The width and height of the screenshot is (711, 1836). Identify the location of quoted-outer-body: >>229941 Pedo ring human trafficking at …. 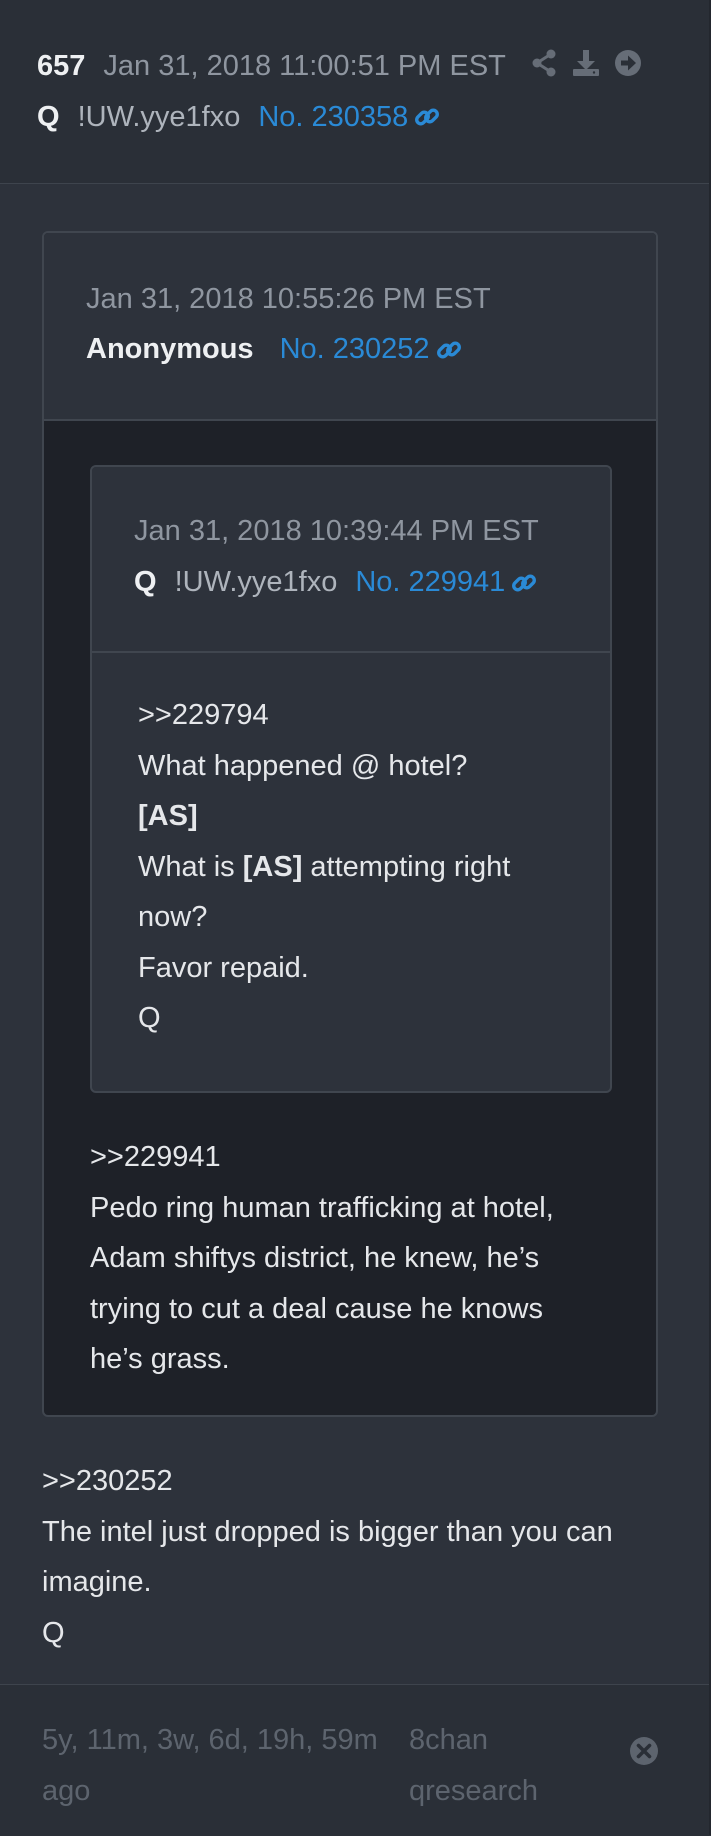
(360, 1258).